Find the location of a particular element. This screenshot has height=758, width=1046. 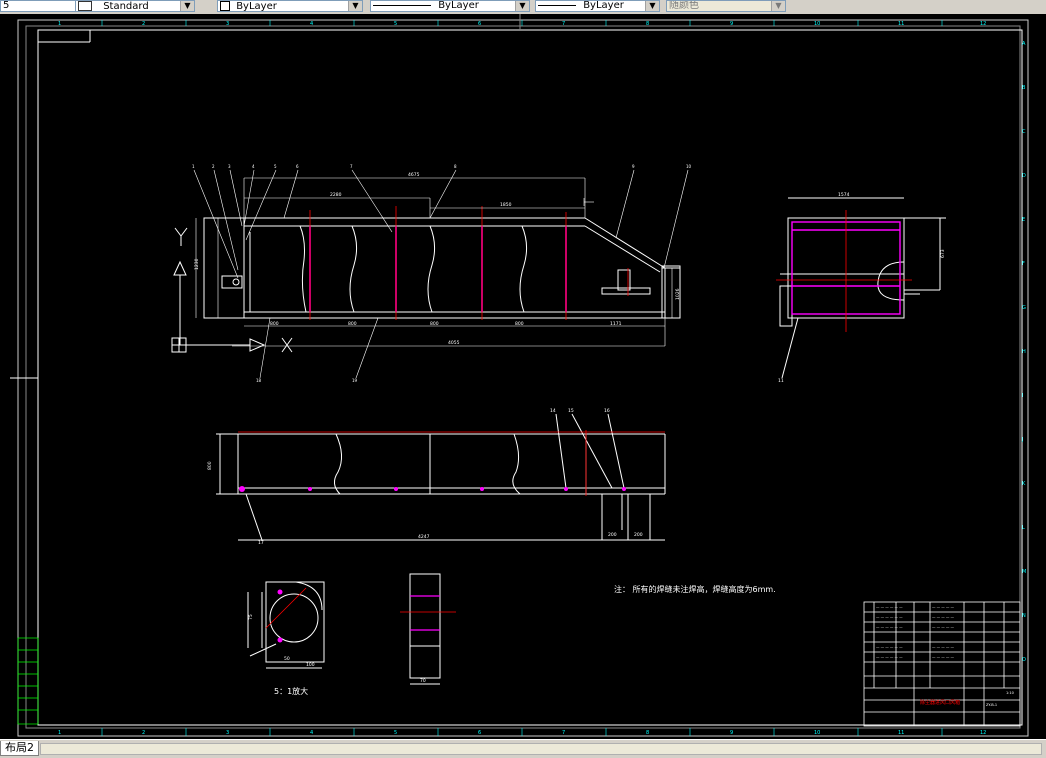

dim-detail-w1: 50 is located at coordinates (287, 659).